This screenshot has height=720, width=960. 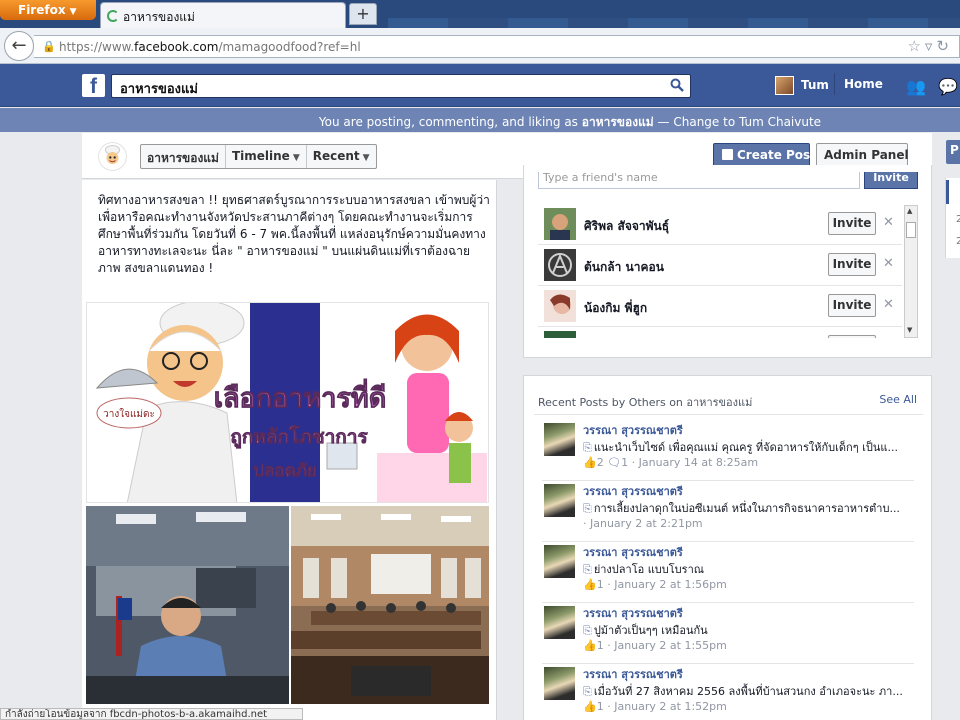 I want to click on scroll-up-icon: ▲, so click(x=909, y=211).